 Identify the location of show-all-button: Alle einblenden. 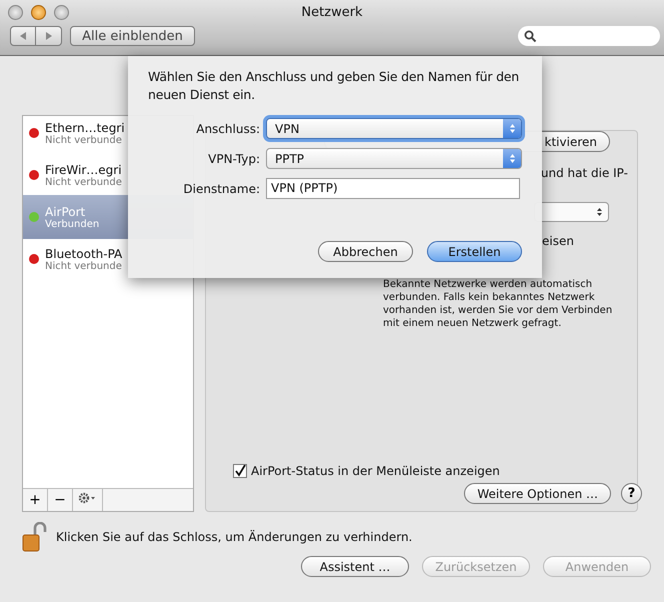
(132, 36).